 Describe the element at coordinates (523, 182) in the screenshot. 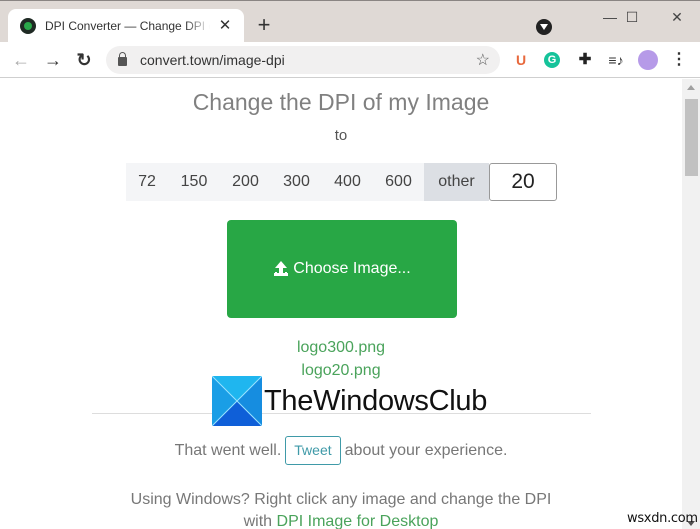

I see `custom-dpi-input` at that location.